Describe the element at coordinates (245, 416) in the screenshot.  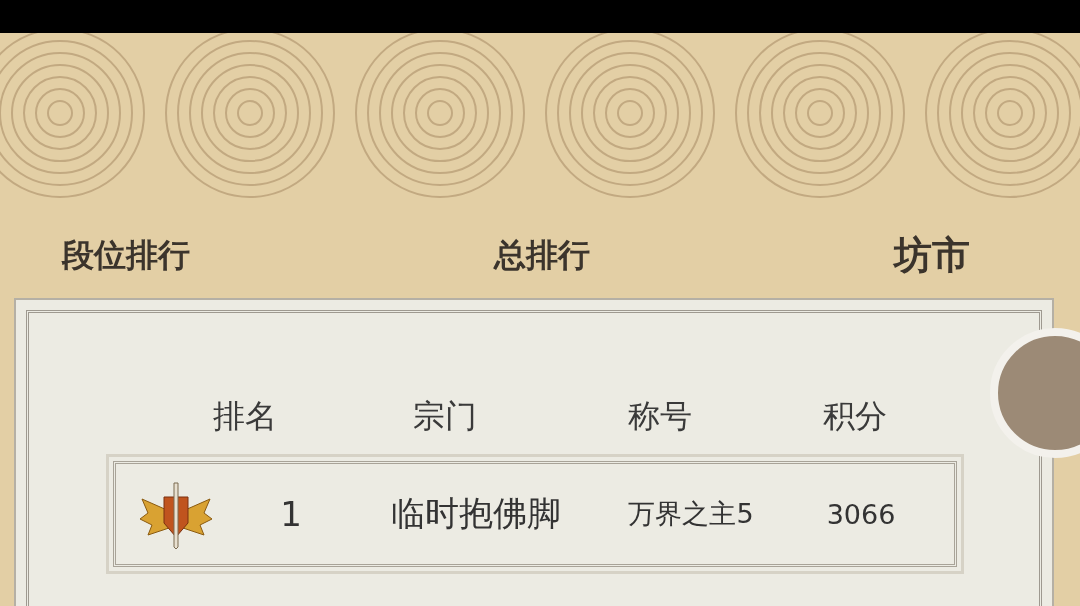
I see `column-header: 排名` at that location.